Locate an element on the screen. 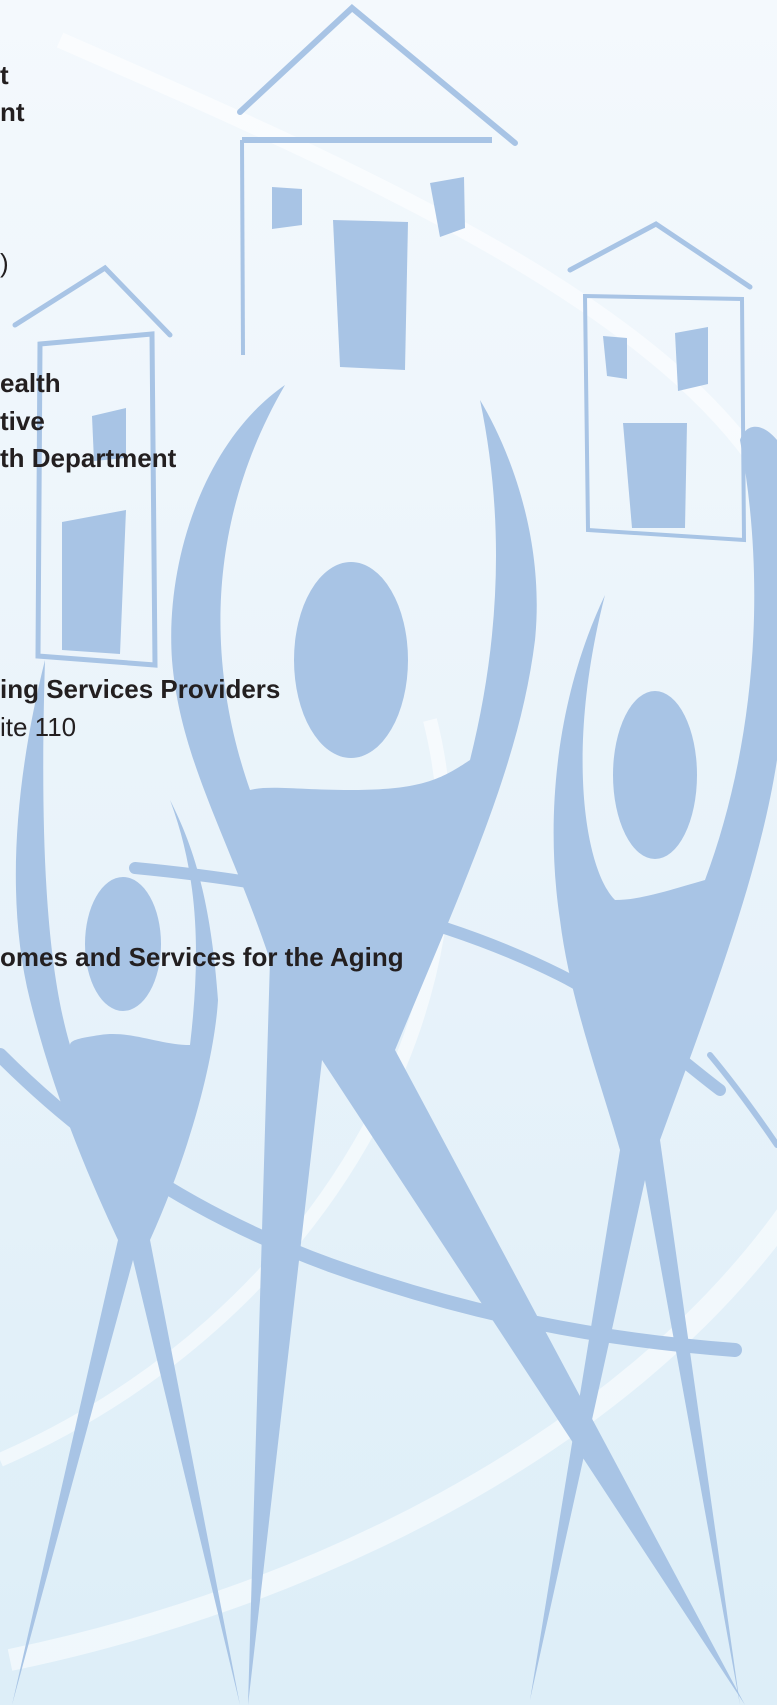  house-right is located at coordinates (660, 382).